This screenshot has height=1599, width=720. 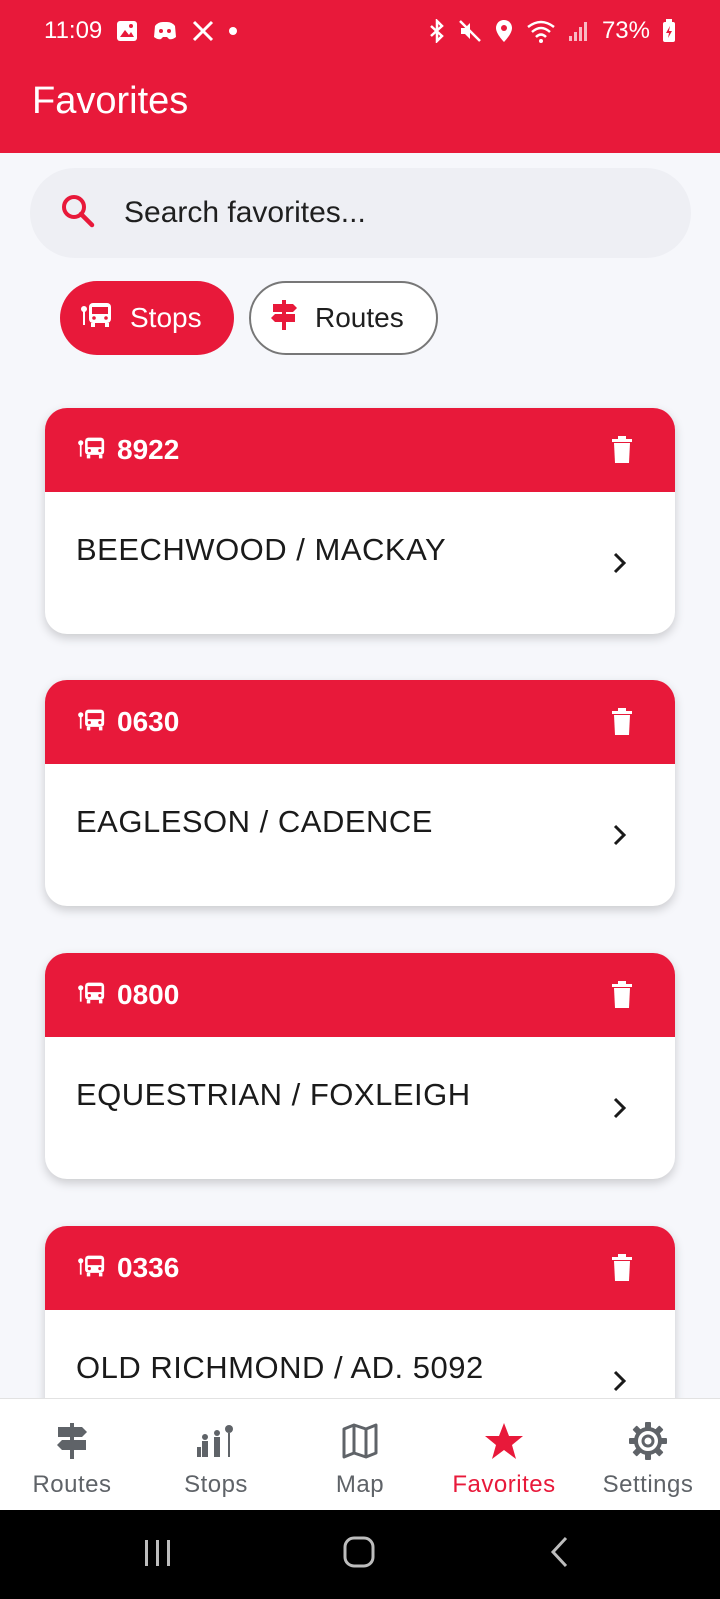 I want to click on status-time: 11:09, so click(x=73, y=30).